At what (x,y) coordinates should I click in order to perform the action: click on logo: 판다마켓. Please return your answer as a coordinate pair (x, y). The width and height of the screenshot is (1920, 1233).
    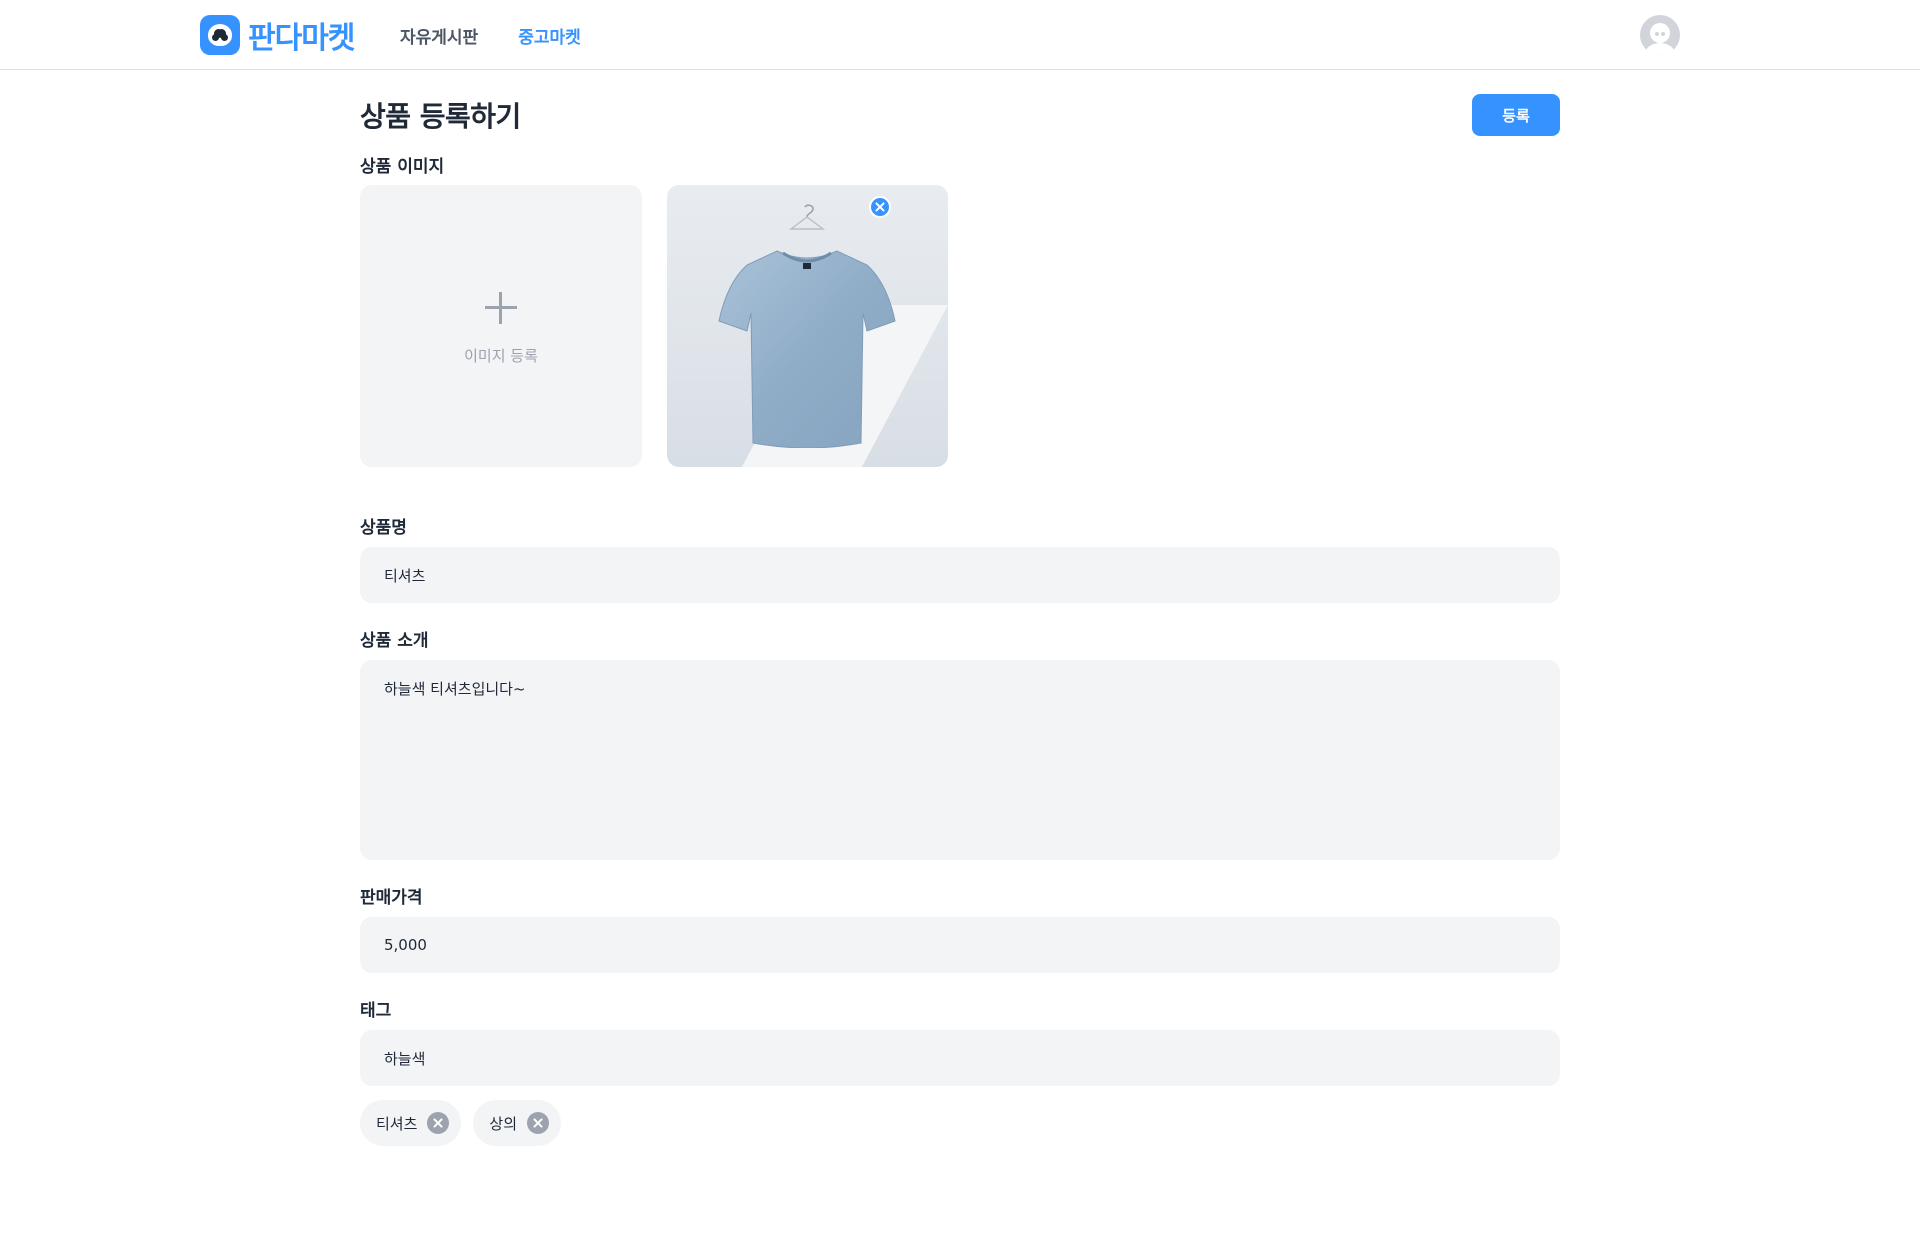
    Looking at the image, I should click on (277, 35).